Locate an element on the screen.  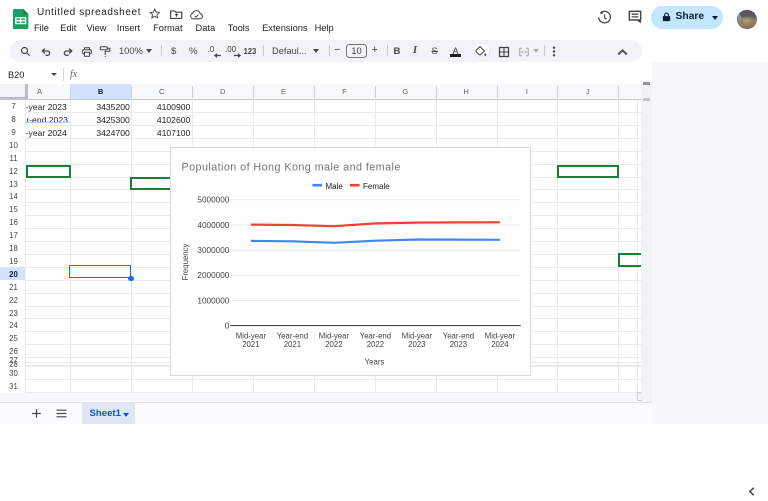
svg-text: Male is located at coordinates (334, 186).